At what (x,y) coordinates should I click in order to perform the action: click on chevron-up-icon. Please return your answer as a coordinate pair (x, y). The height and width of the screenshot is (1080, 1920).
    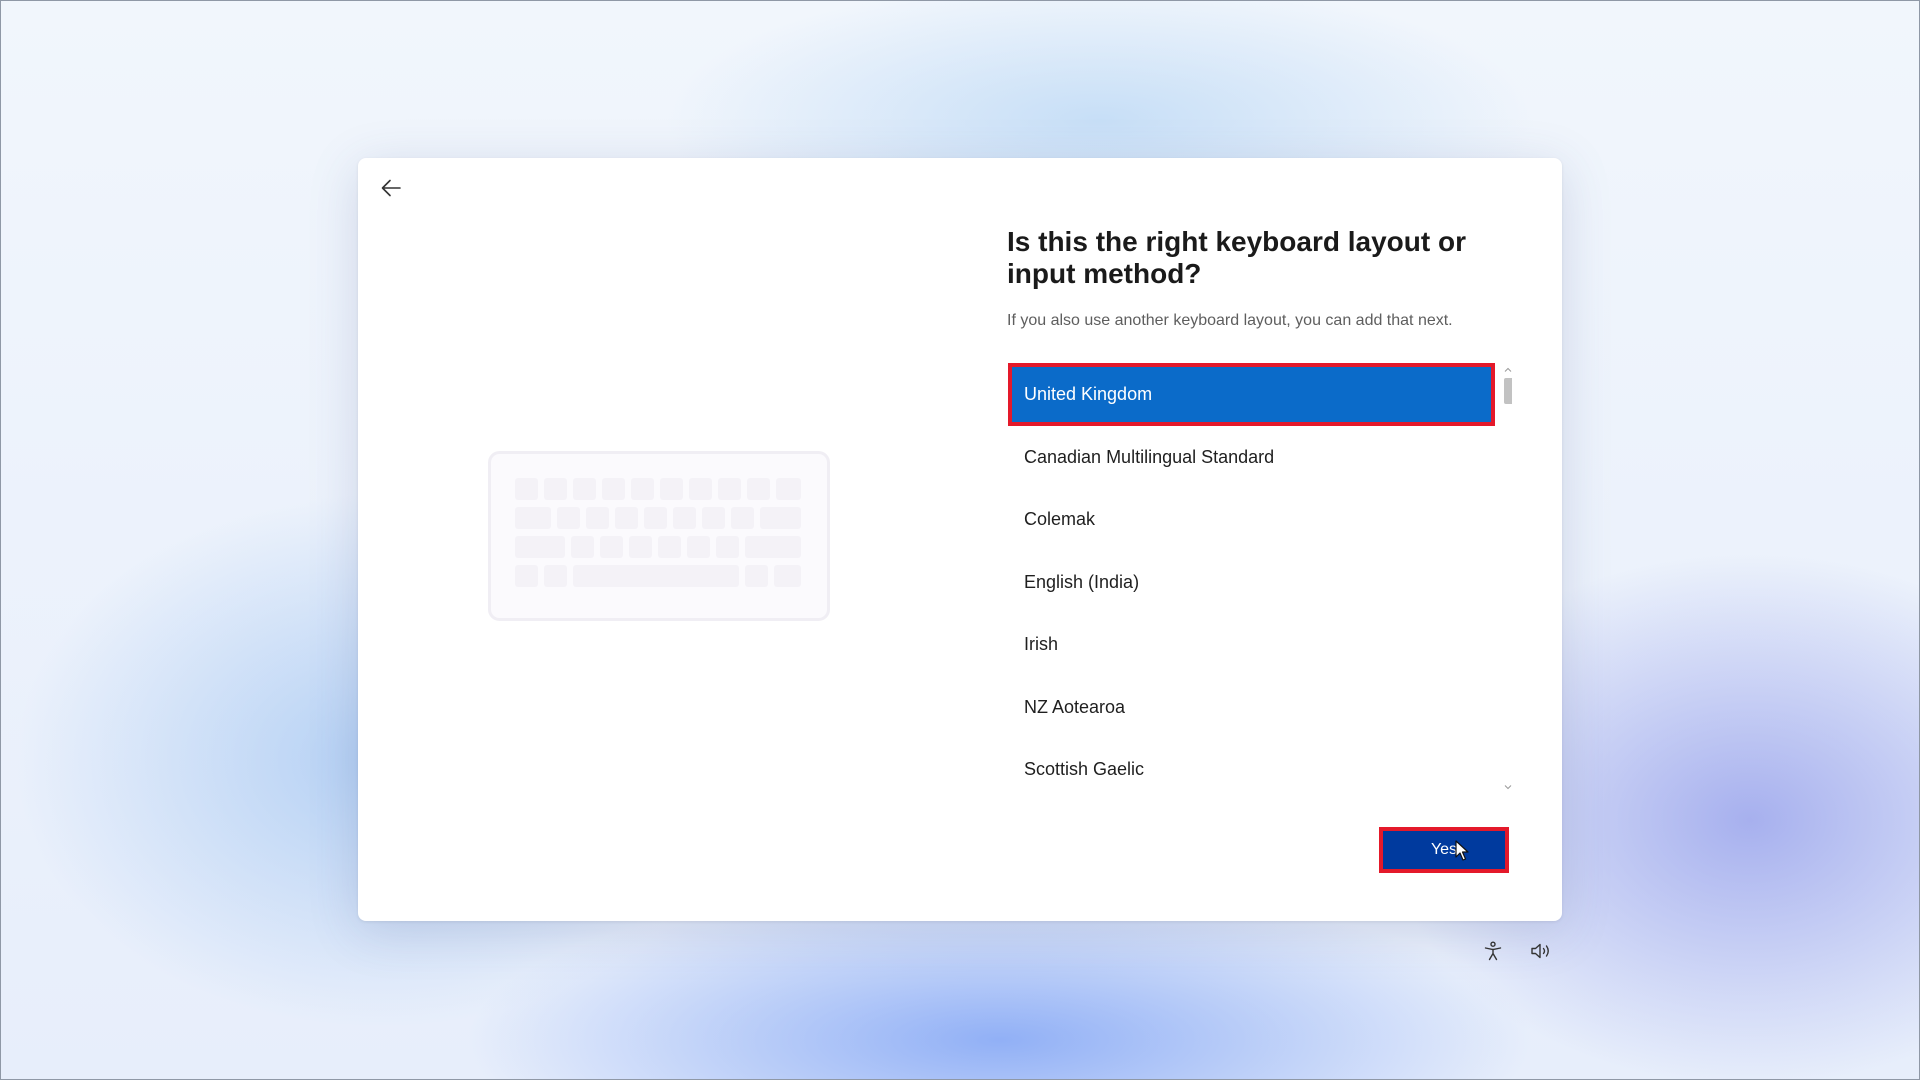
    Looking at the image, I should click on (1508, 369).